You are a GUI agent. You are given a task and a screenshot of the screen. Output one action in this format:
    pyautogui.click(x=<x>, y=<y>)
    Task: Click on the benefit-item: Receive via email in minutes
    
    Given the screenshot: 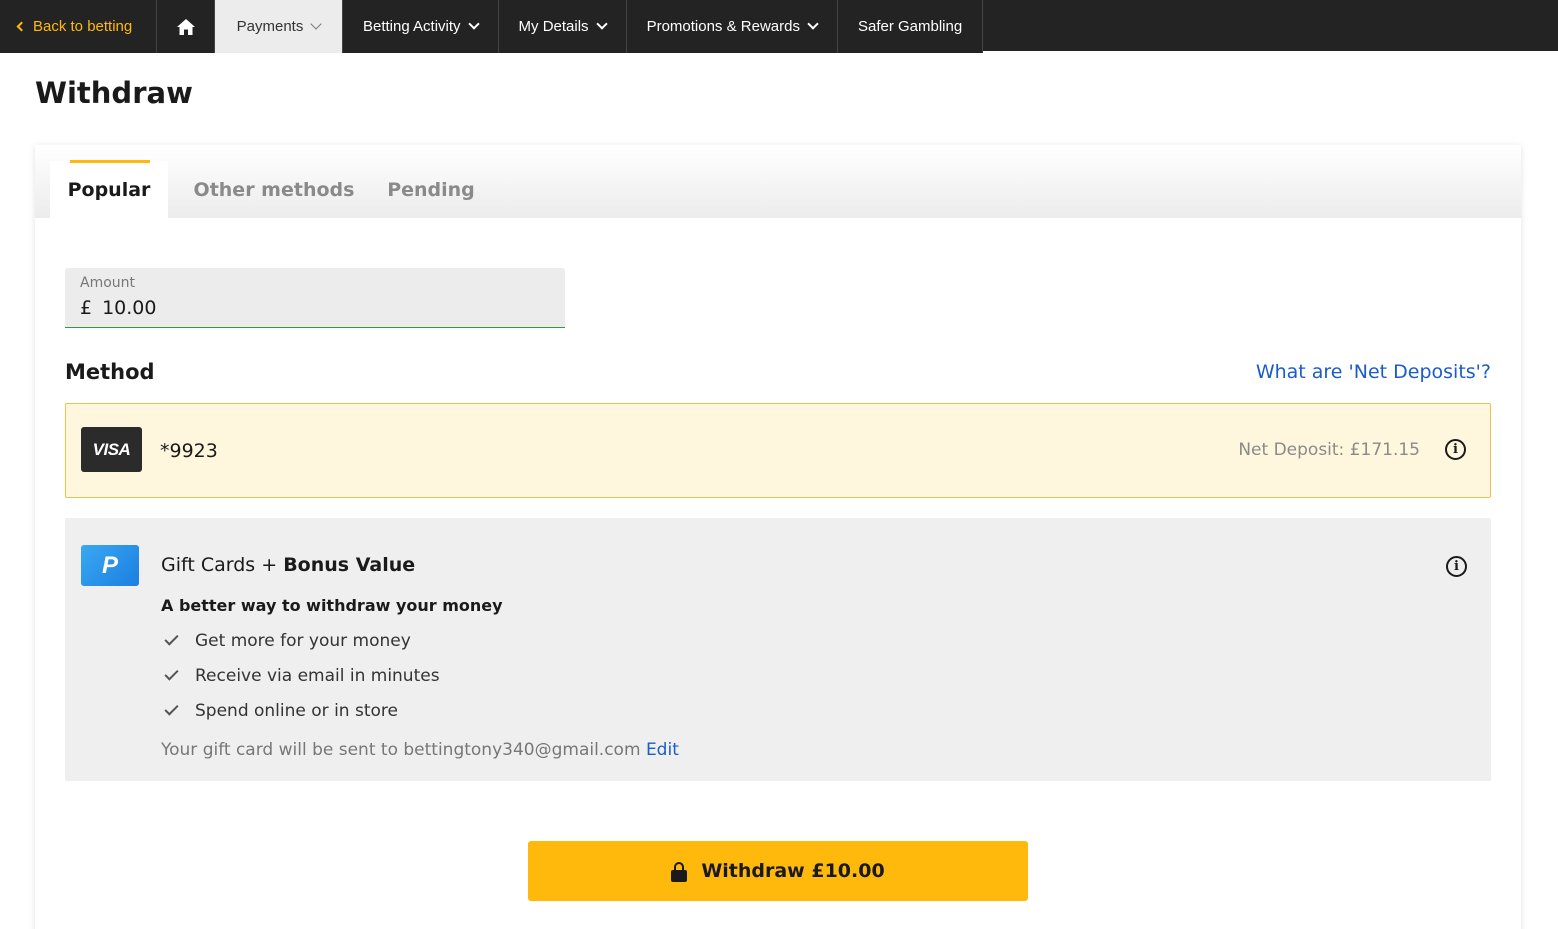 What is the action you would take?
    pyautogui.click(x=301, y=675)
    